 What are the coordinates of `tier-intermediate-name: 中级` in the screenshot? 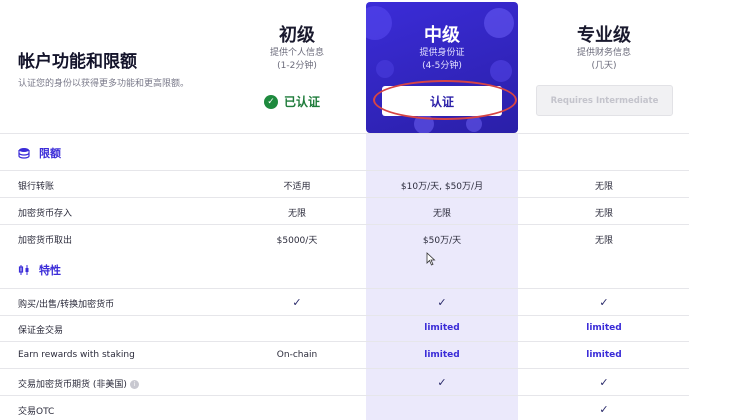 It's located at (442, 35).